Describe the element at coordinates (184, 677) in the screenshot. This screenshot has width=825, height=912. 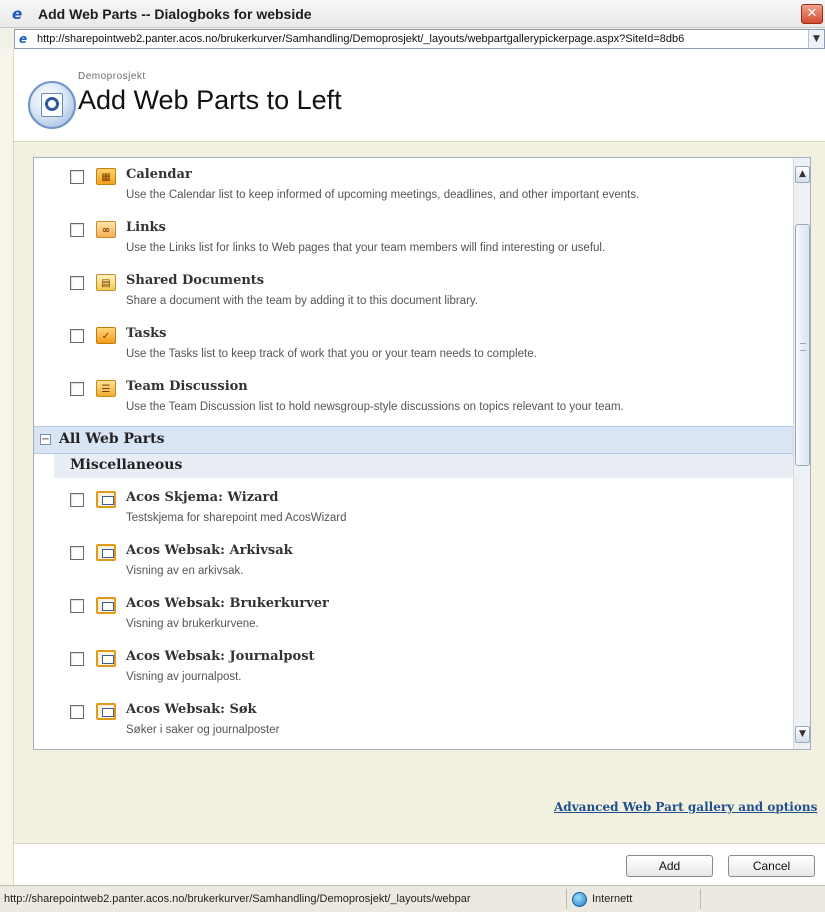
I see `list-item-description: Visning av journalpost.` at that location.